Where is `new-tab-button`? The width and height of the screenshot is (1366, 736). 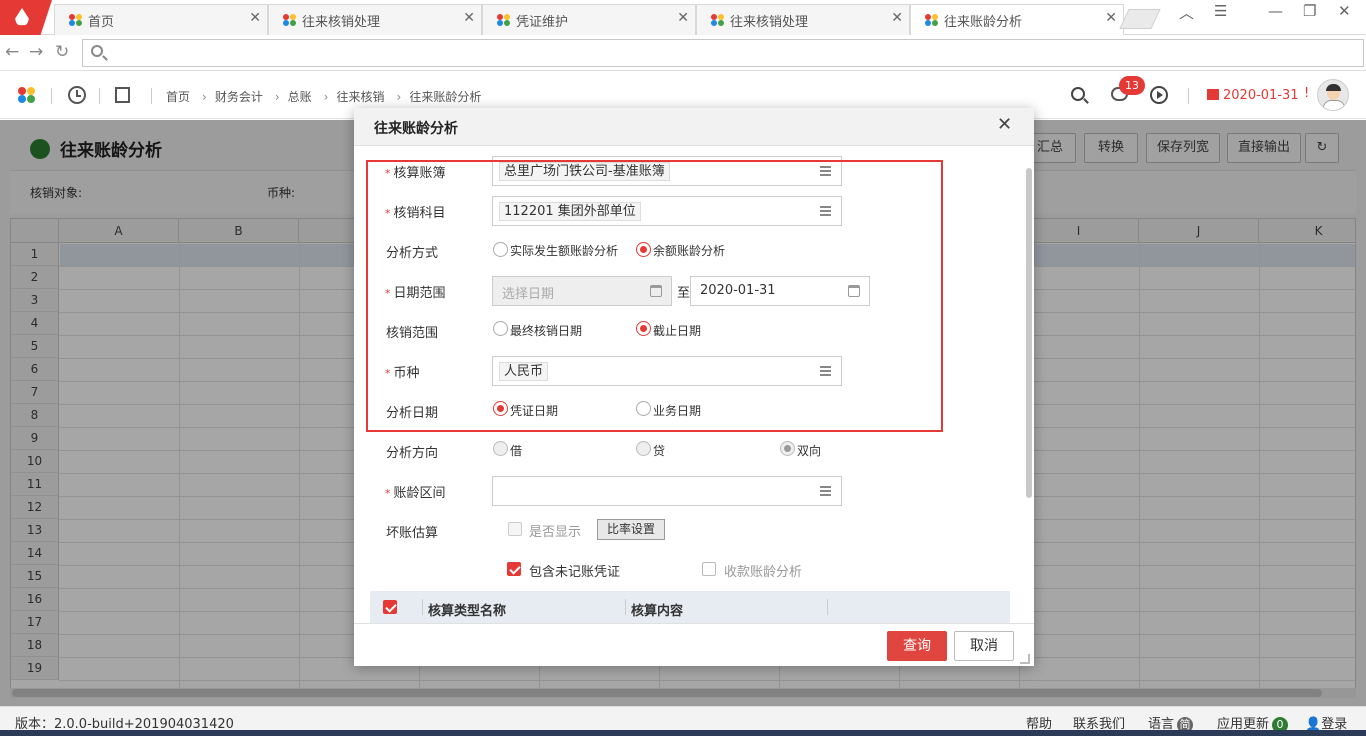 new-tab-button is located at coordinates (1140, 19).